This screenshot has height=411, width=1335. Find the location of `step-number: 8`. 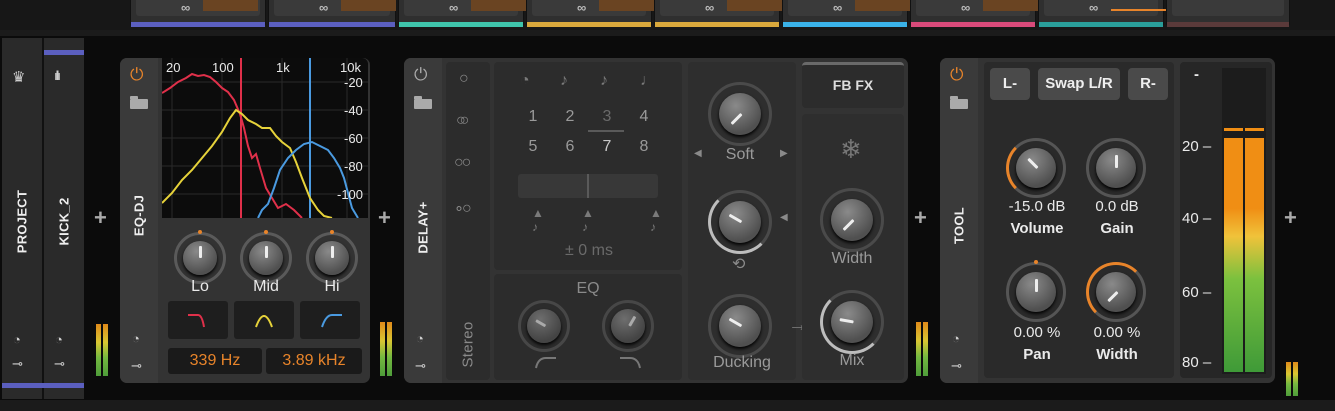

step-number: 8 is located at coordinates (644, 147).